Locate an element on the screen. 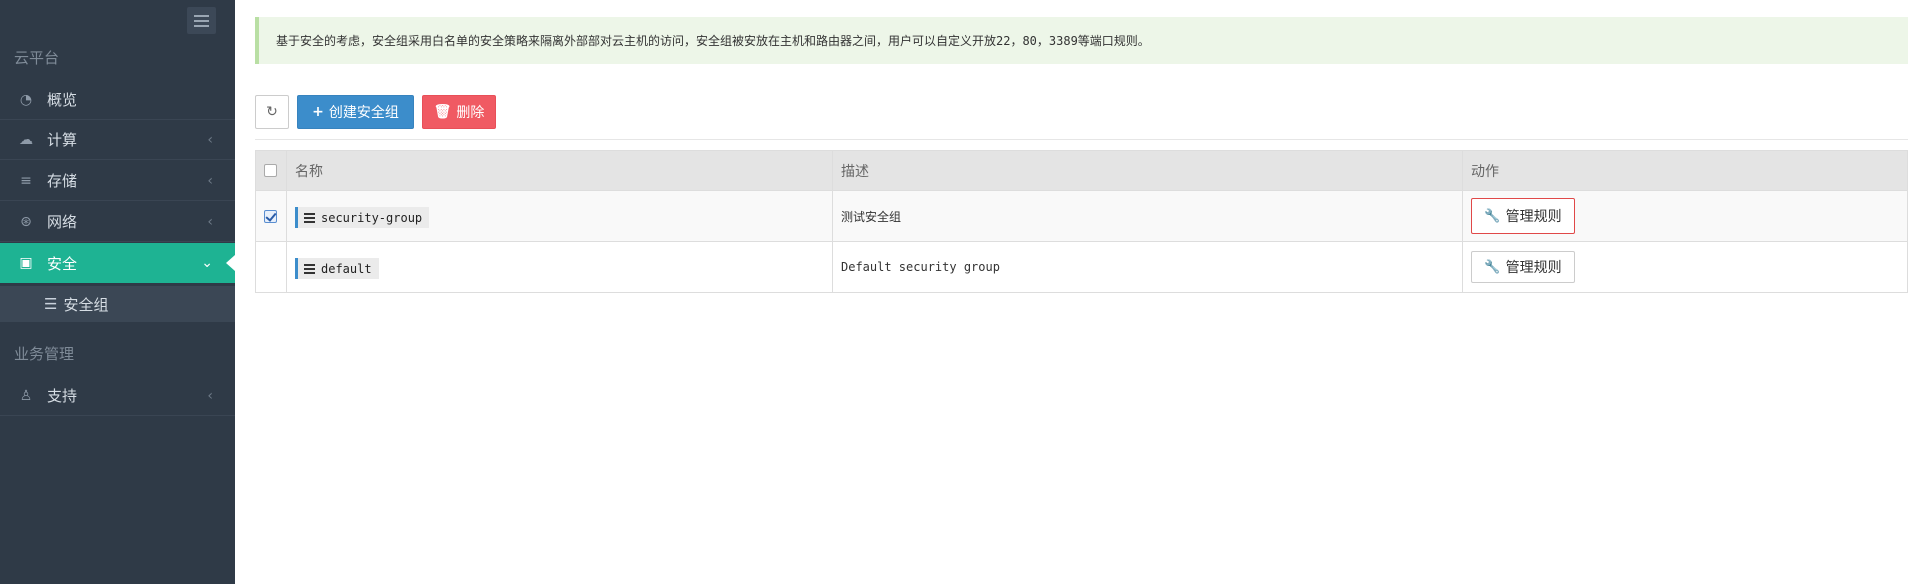 Image resolution: width=1918 pixels, height=584 pixels. plus-icon: + is located at coordinates (318, 112).